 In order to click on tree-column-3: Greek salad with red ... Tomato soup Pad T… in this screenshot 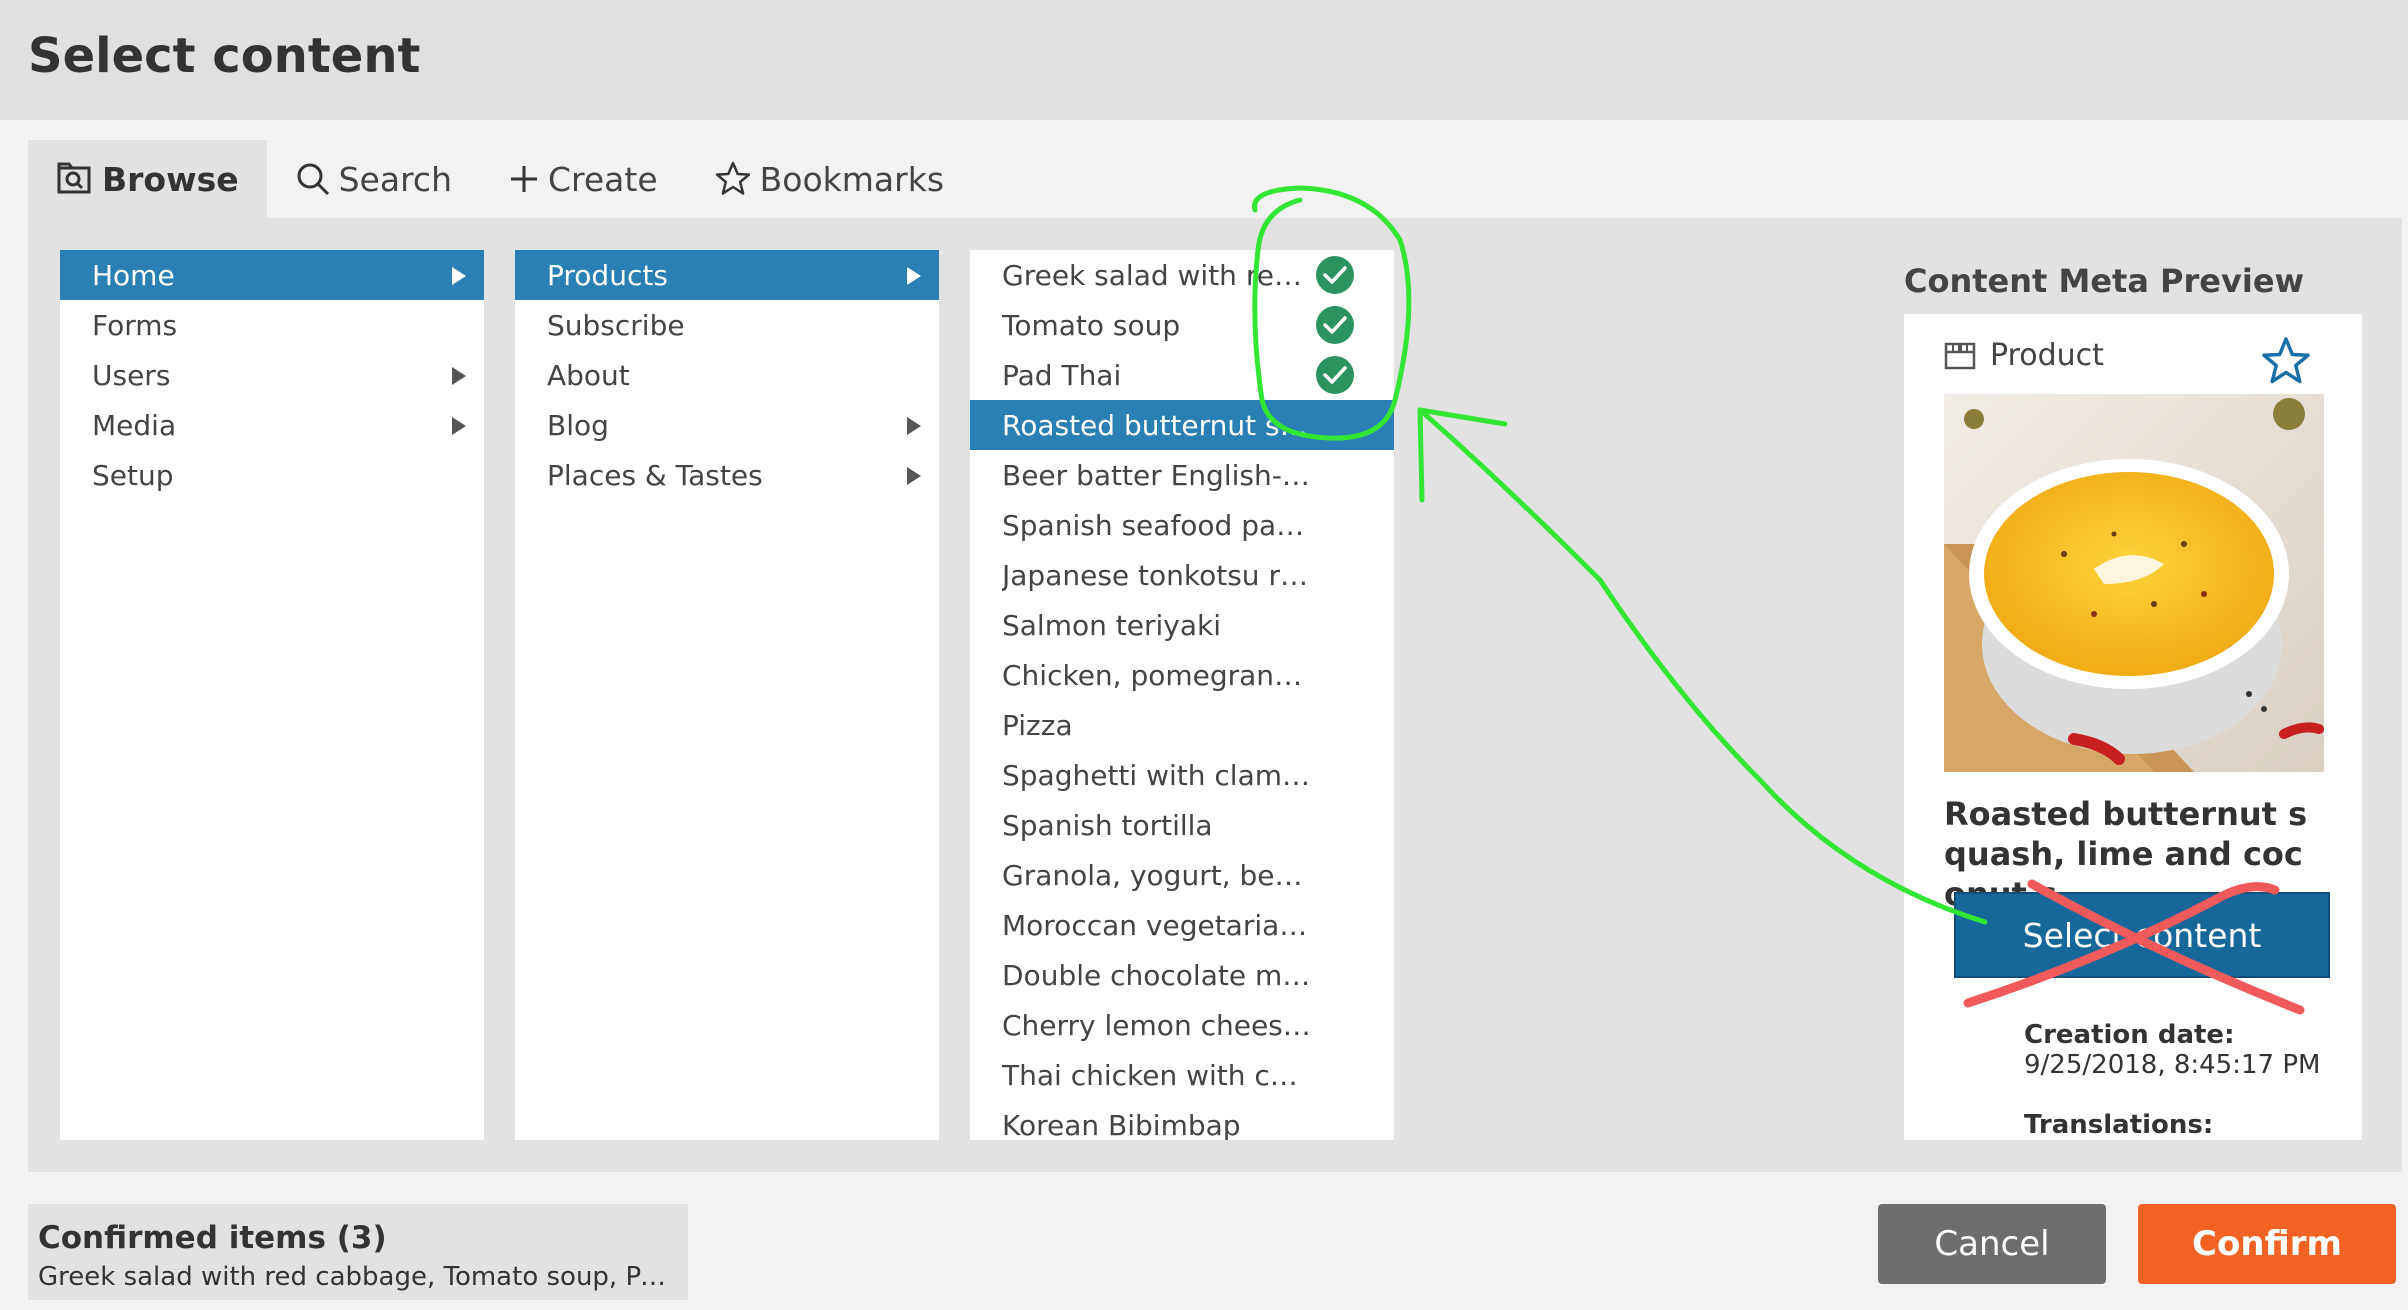, I will do `click(1182, 695)`.